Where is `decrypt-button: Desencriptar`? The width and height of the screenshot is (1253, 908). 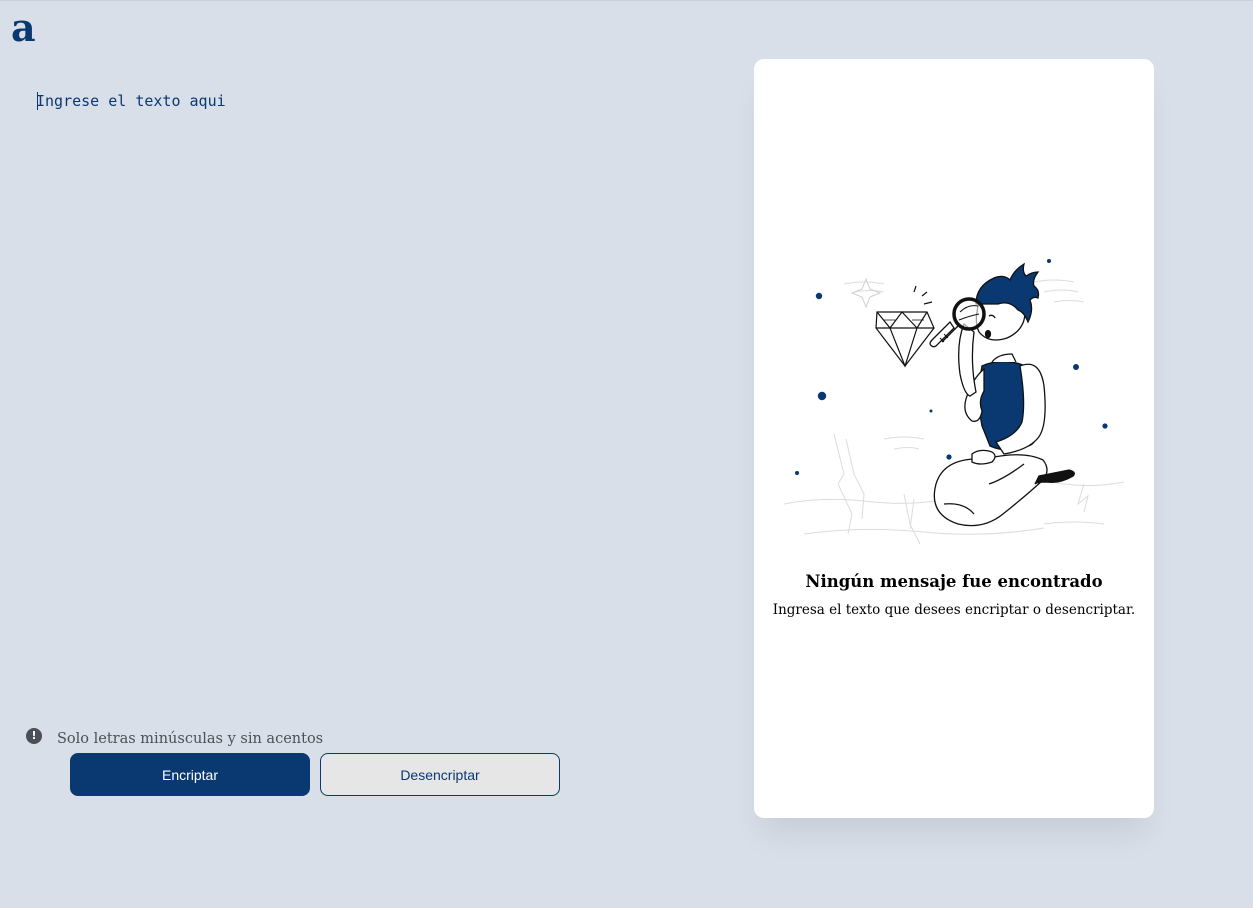 decrypt-button: Desencriptar is located at coordinates (440, 774).